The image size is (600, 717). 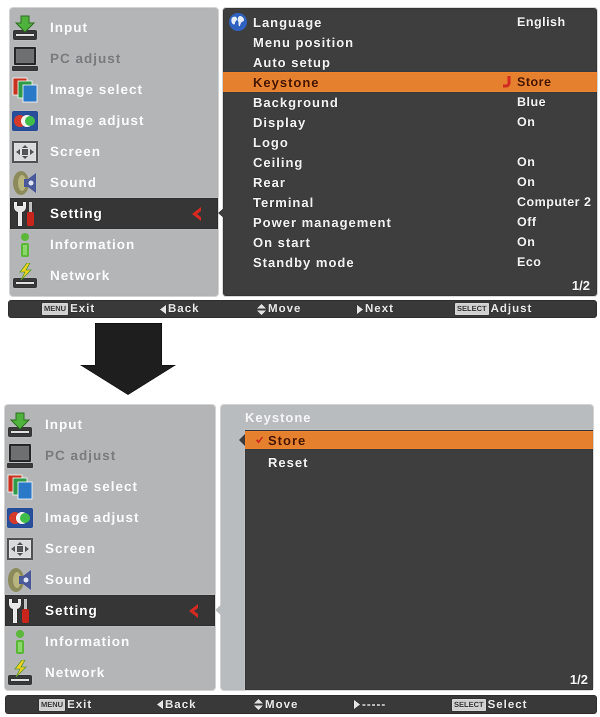 I want to click on setting-label: Display, so click(x=280, y=122).